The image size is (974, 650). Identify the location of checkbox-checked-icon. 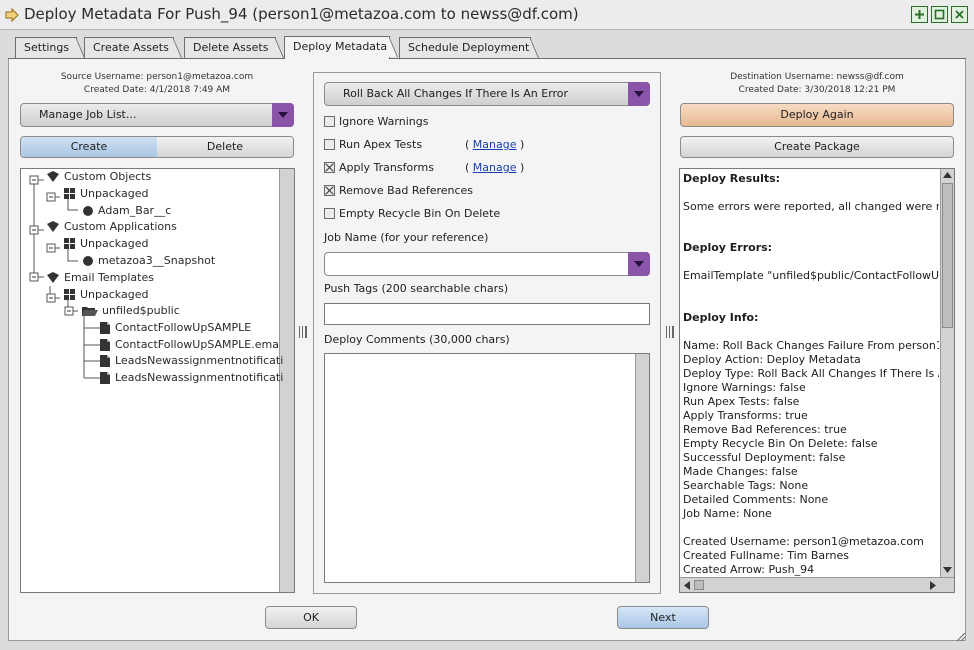
(329, 167).